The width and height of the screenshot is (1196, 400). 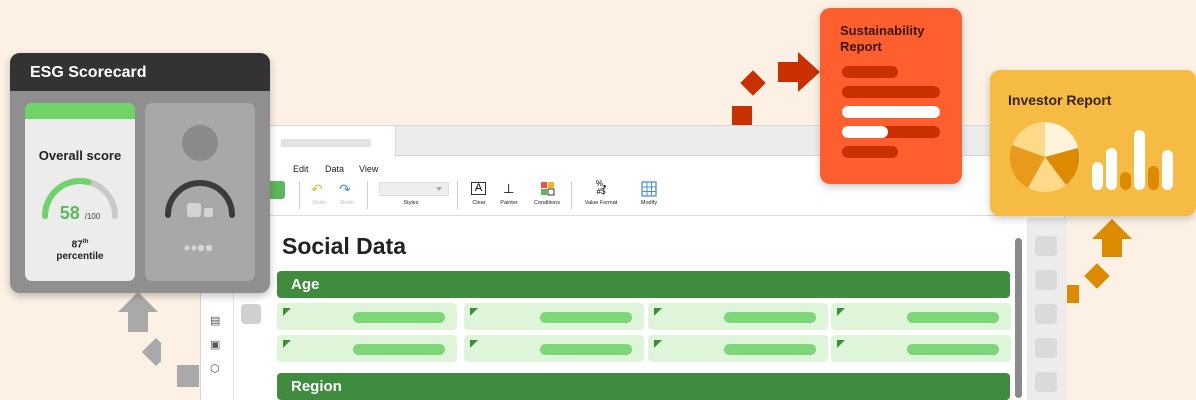 I want to click on right-panel, so click(x=1047, y=309).